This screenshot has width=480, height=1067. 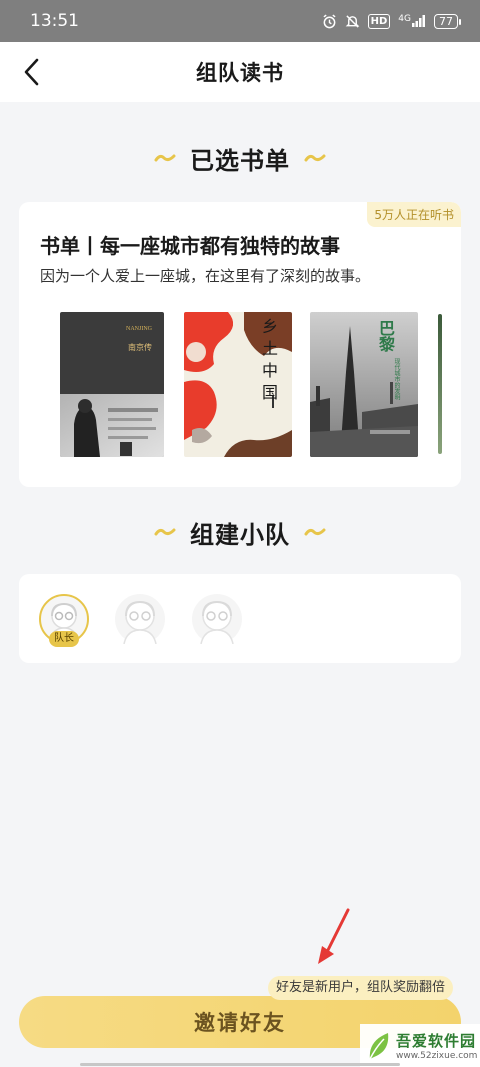 I want to click on invite-button-label: 邀请好友, so click(x=240, y=1023).